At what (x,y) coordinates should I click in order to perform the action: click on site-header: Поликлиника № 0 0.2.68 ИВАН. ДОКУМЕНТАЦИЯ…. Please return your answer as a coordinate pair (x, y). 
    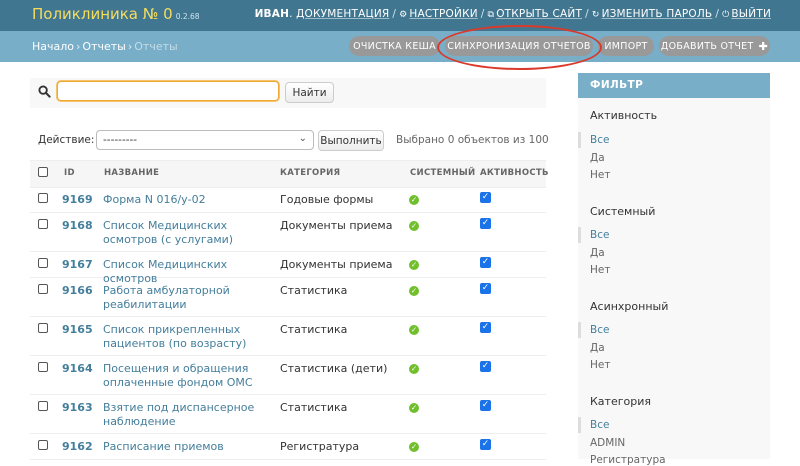
    Looking at the image, I should click on (400, 15).